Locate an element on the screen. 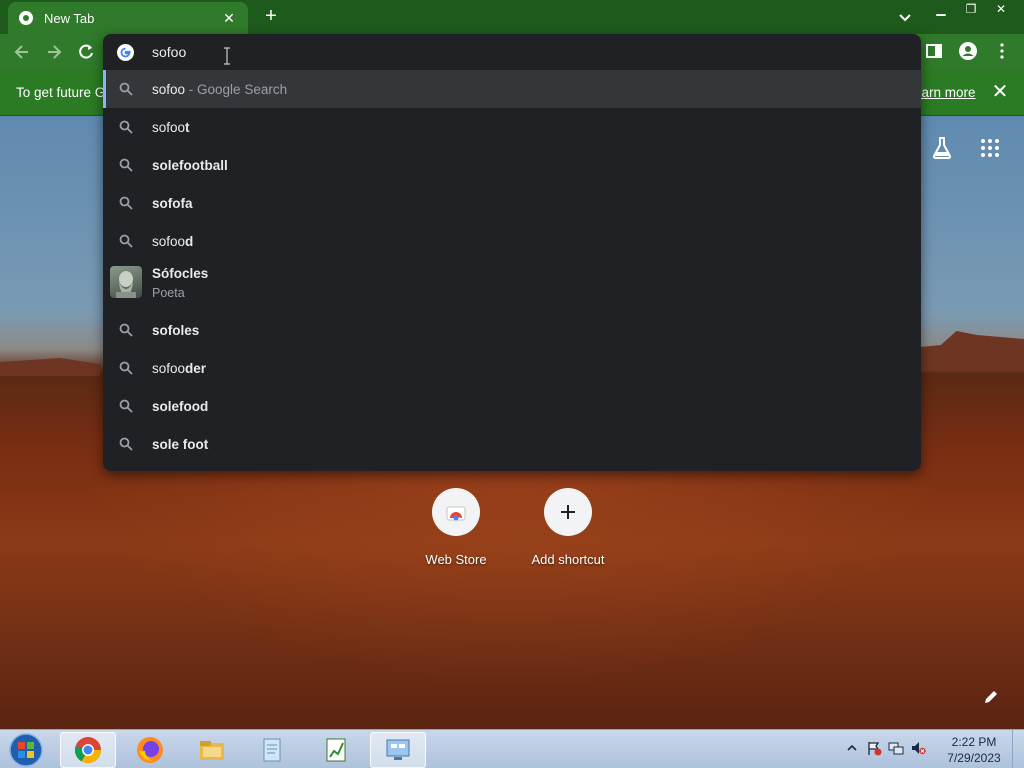  suggestion-entity-sofocles: Sófocles Poeta is located at coordinates (512, 282).